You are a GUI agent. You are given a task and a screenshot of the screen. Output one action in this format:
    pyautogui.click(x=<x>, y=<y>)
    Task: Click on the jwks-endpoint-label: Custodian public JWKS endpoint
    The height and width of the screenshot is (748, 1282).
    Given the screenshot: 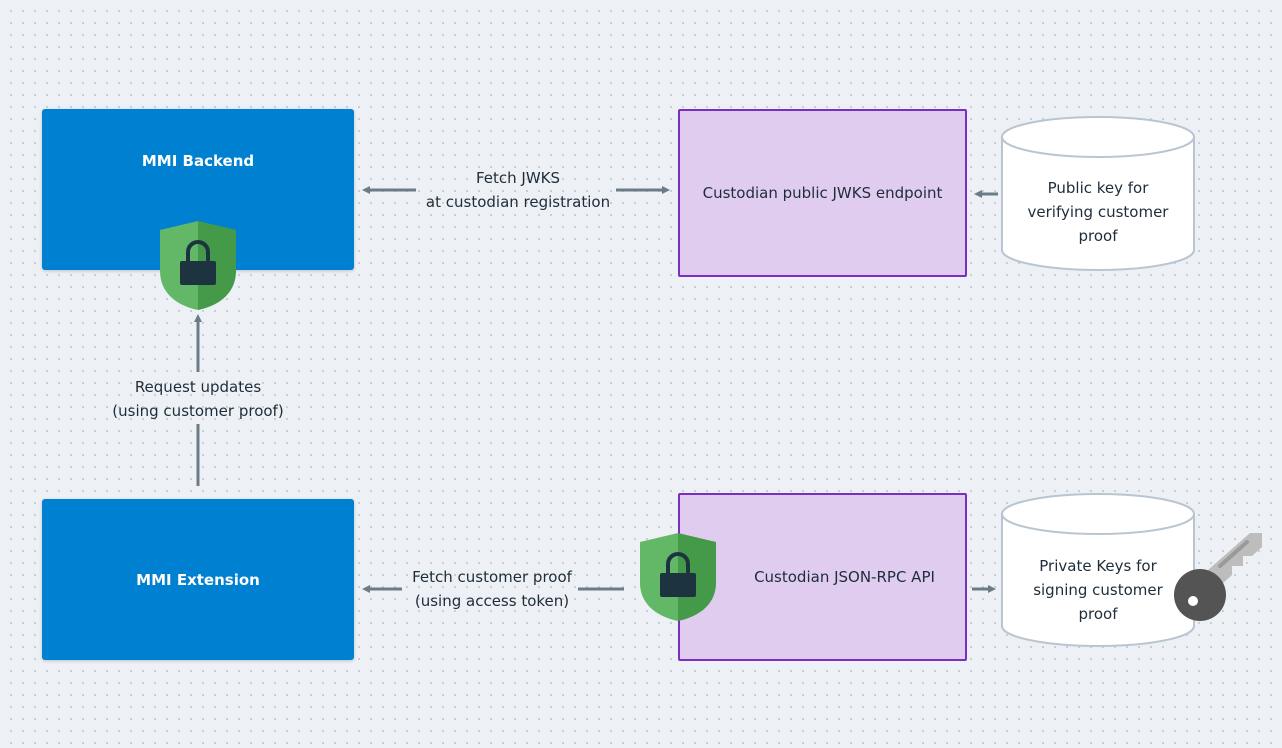 What is the action you would take?
    pyautogui.click(x=822, y=193)
    